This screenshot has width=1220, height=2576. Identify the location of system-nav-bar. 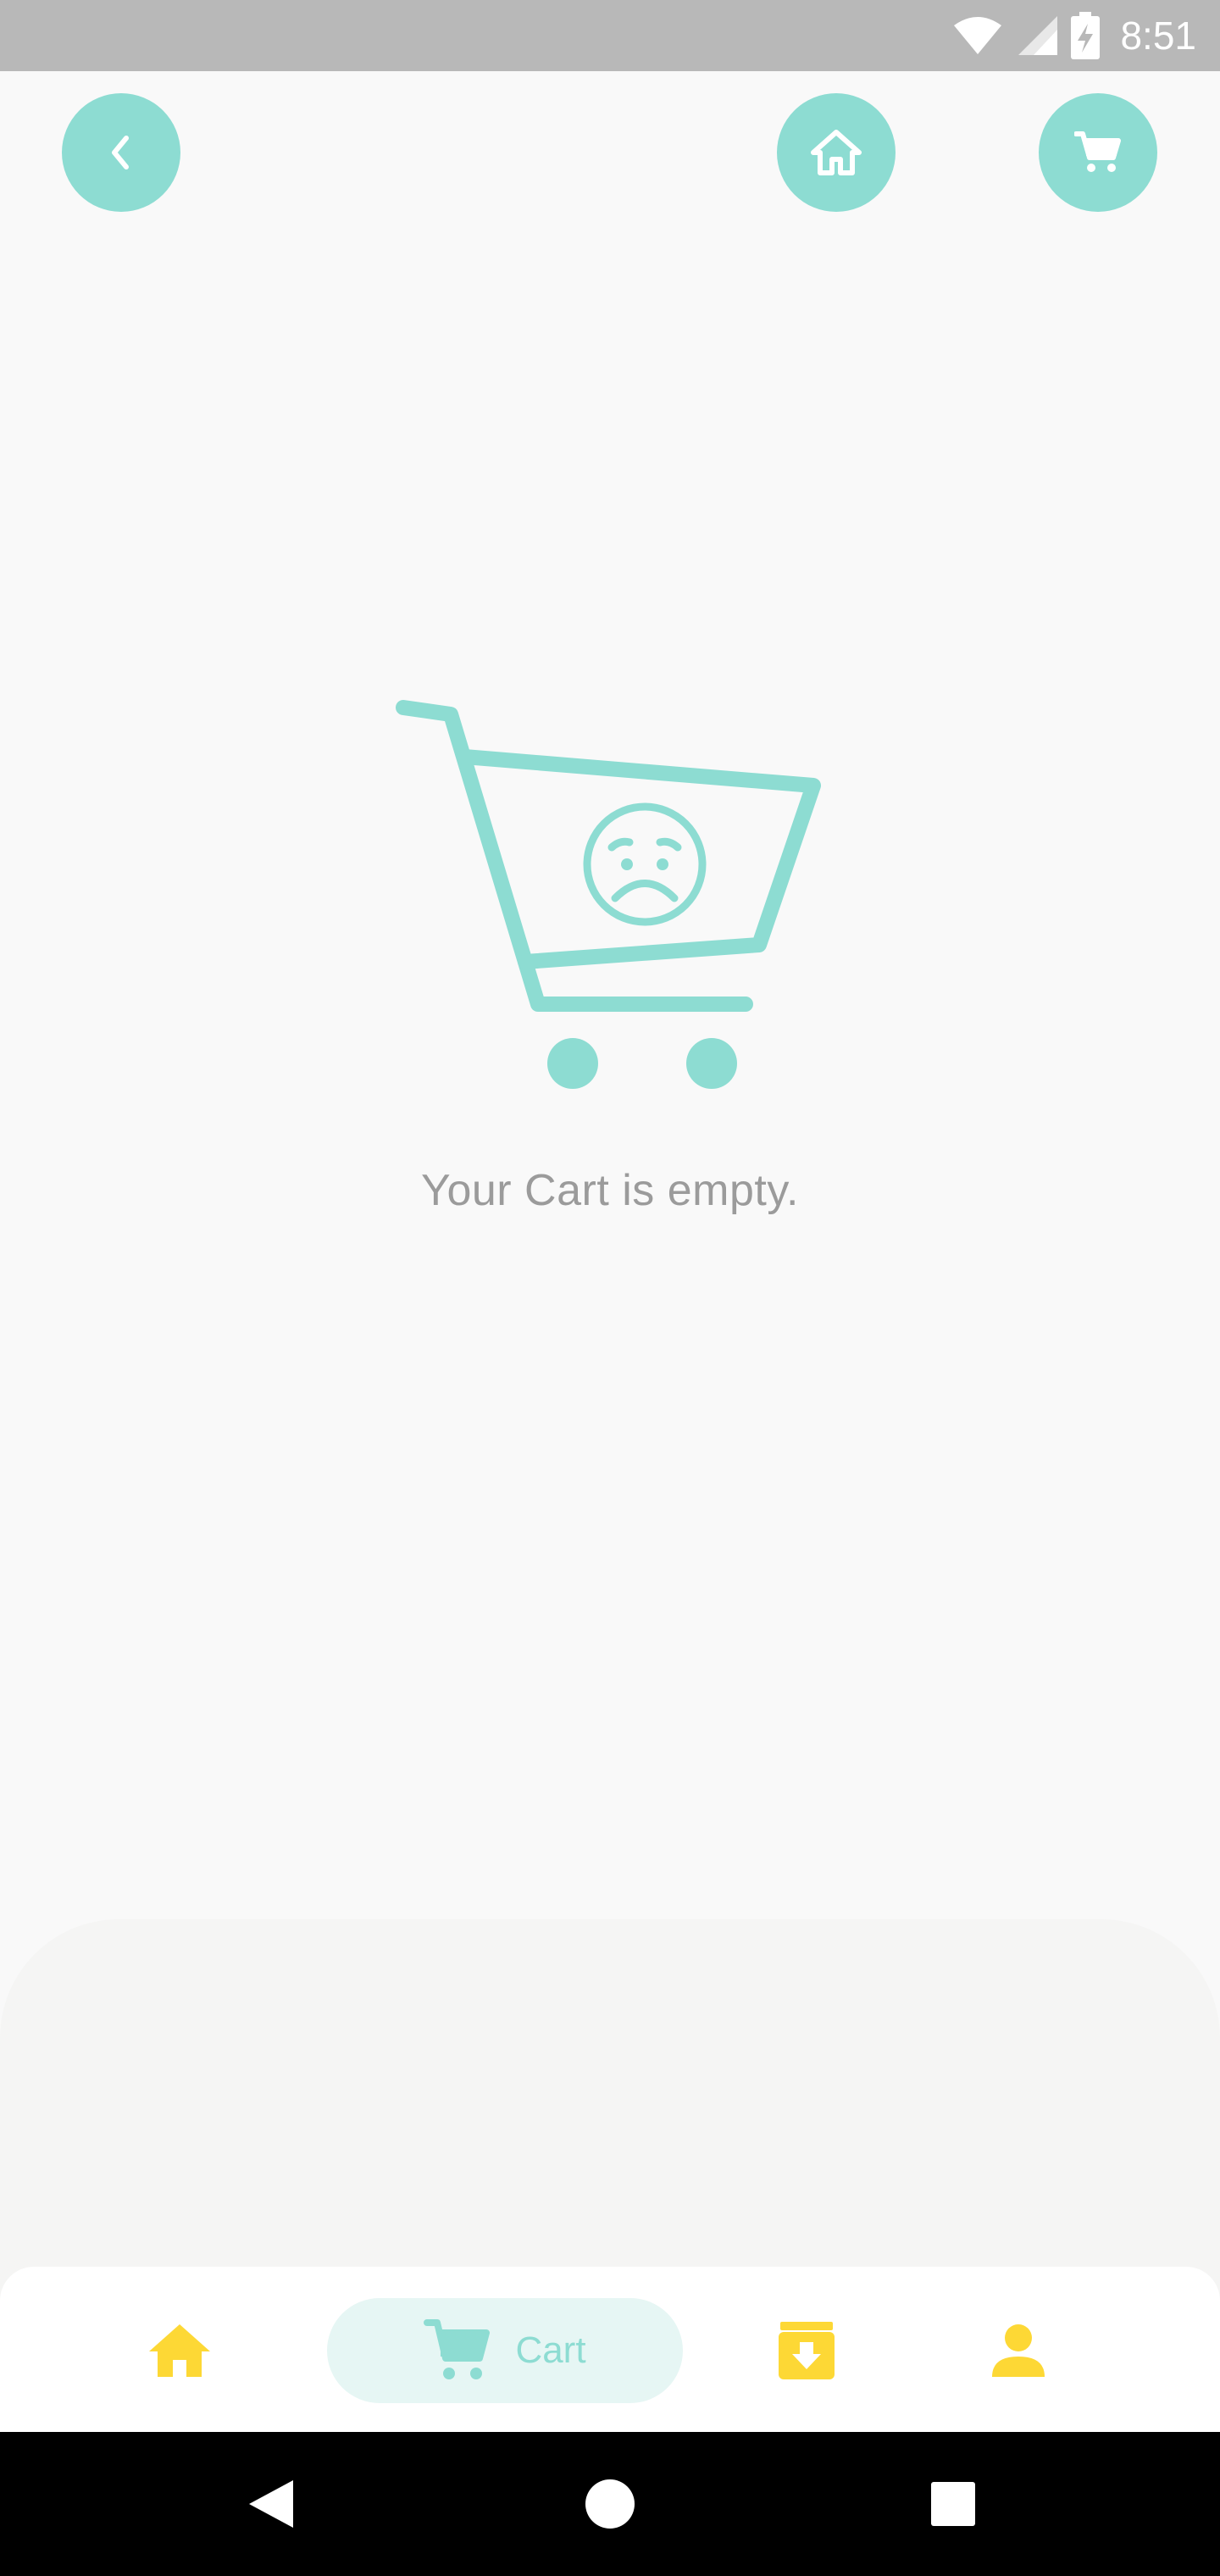
(610, 2504).